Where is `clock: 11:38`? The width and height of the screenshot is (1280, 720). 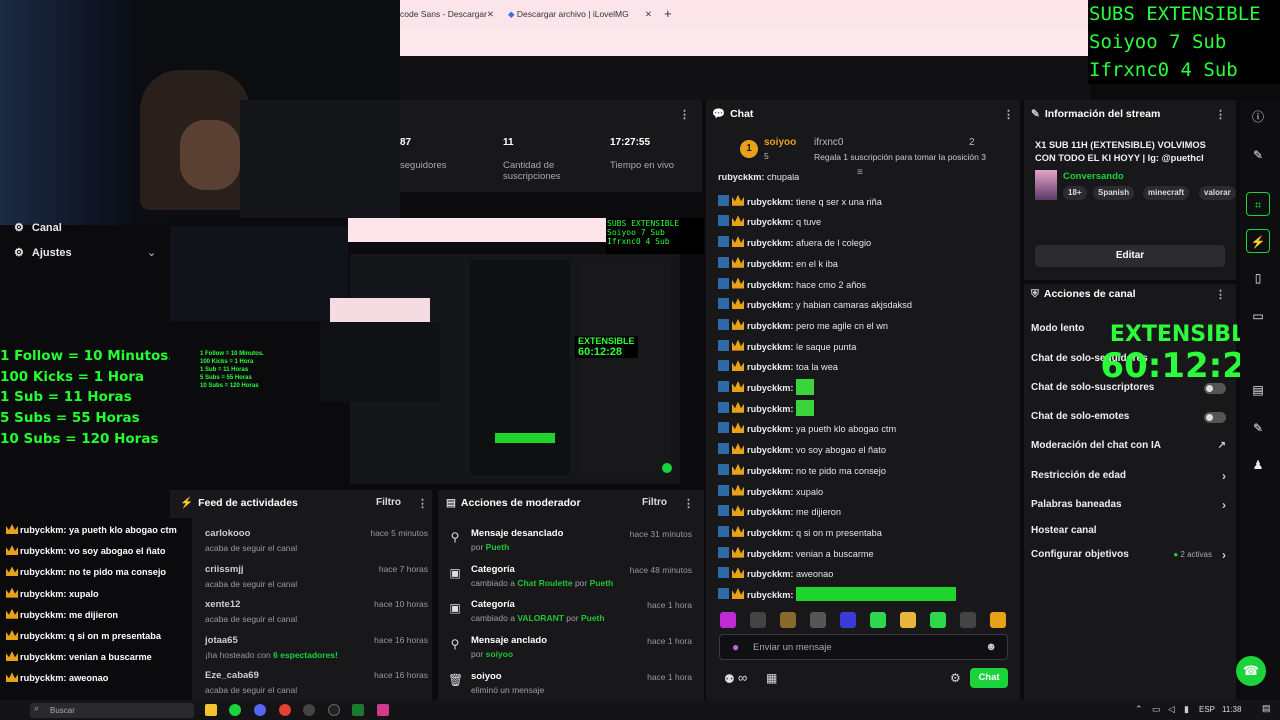 clock: 11:38 is located at coordinates (1231, 709).